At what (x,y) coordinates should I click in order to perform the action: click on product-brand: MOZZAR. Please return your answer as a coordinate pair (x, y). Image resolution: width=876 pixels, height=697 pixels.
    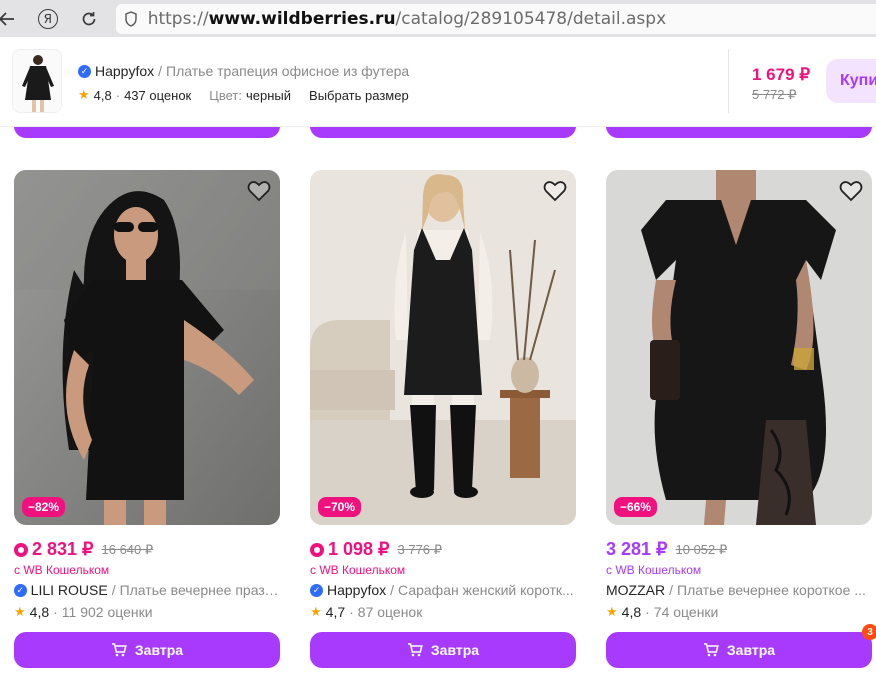
    Looking at the image, I should click on (636, 590).